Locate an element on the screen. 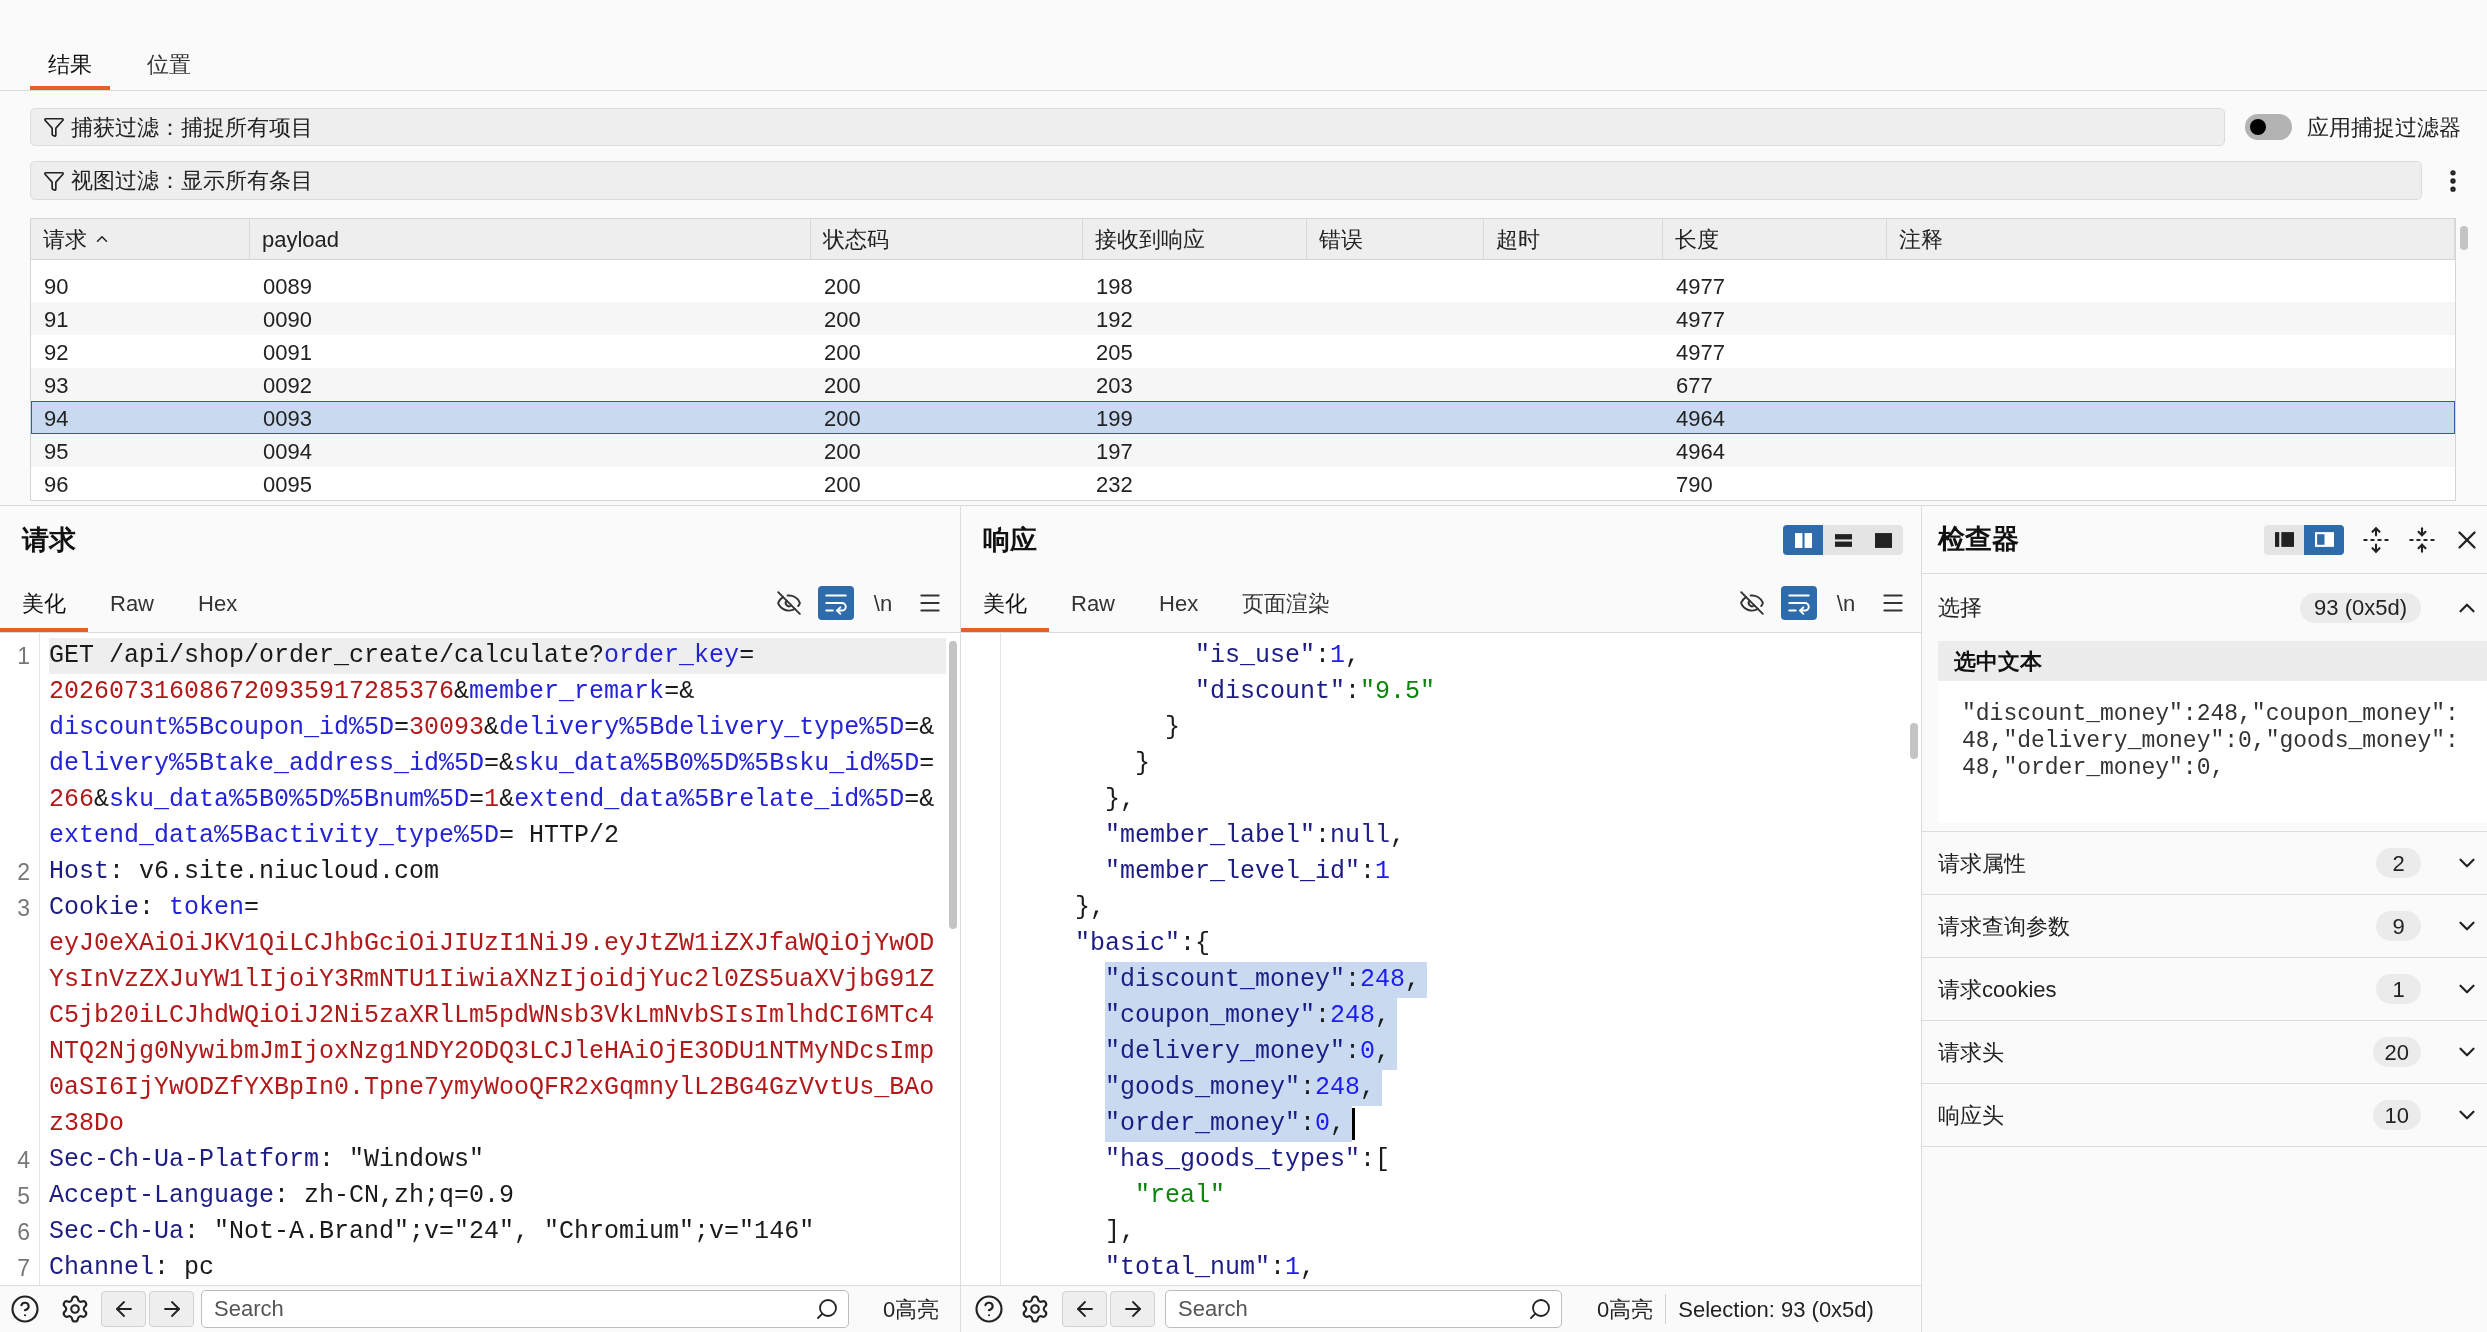 This screenshot has height=1332, width=2487. rows-icon is located at coordinates (1843, 540).